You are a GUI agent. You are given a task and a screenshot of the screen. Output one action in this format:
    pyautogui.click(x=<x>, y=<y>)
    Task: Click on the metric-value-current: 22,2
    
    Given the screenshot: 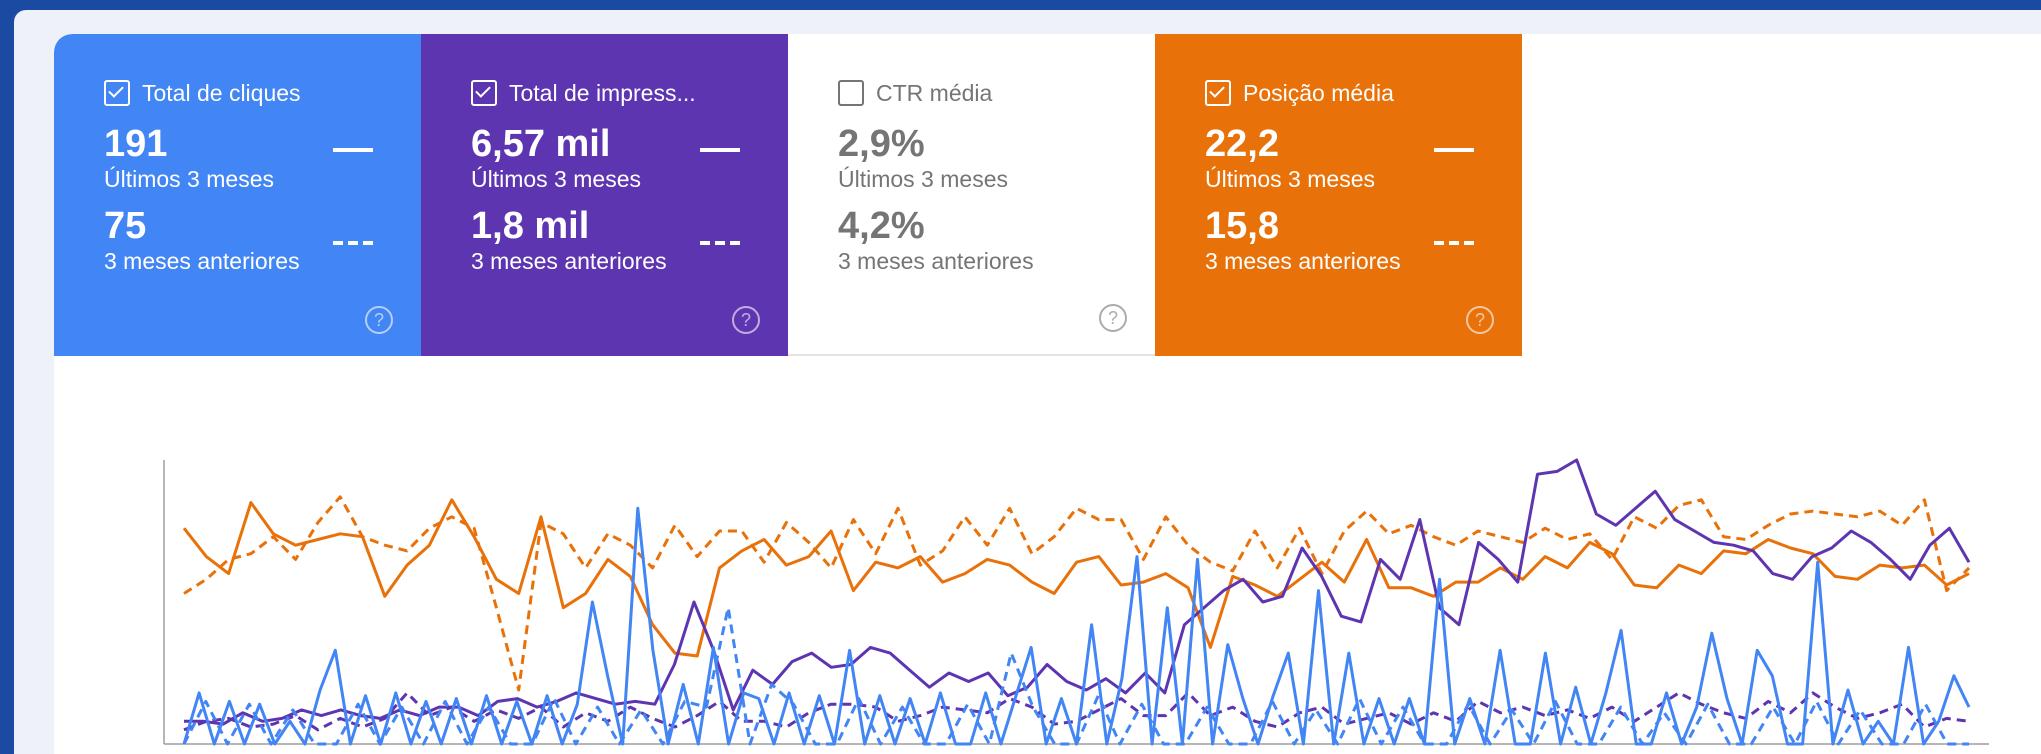 What is the action you would take?
    pyautogui.click(x=1242, y=144)
    